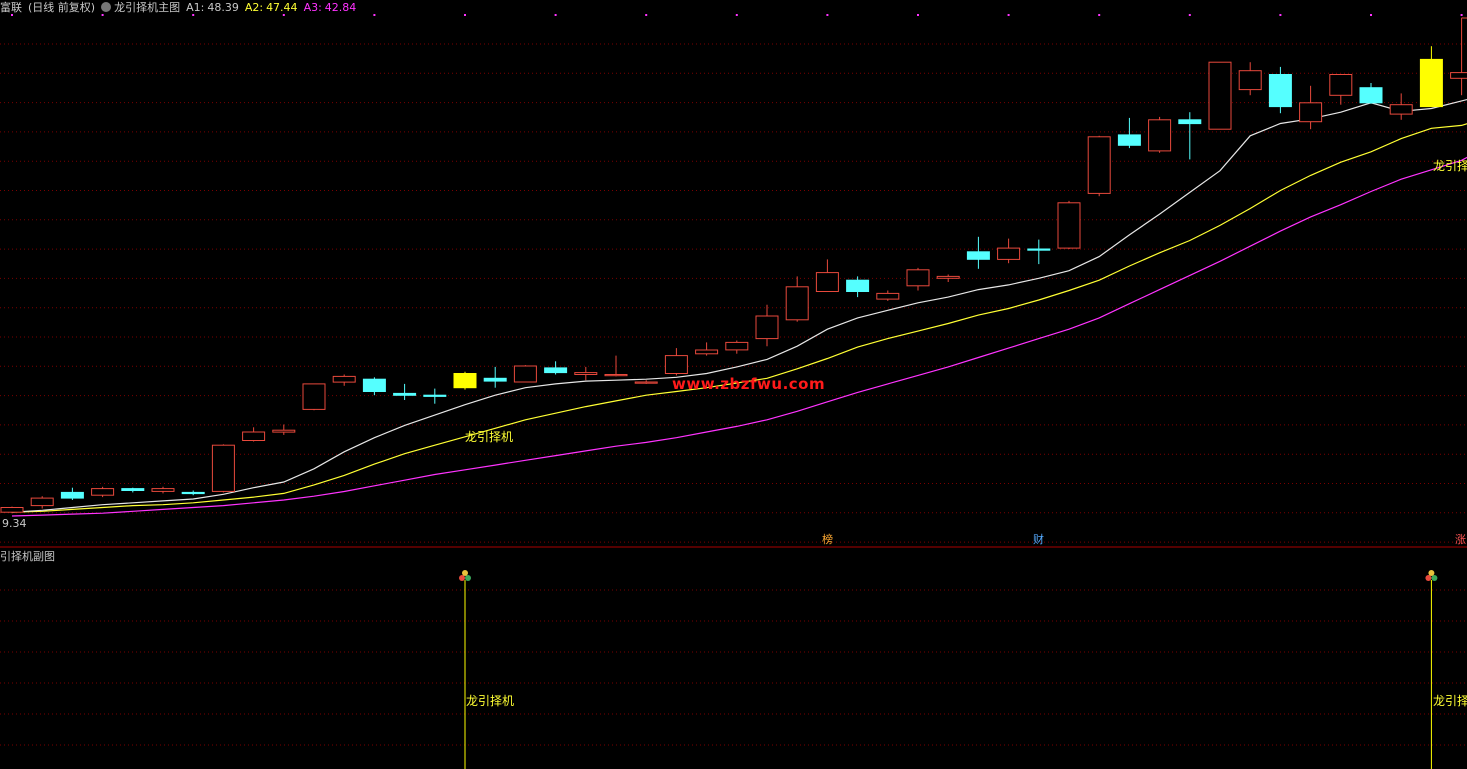 This screenshot has height=769, width=1467. I want to click on event-badge-finance: 财, so click(1038, 539).